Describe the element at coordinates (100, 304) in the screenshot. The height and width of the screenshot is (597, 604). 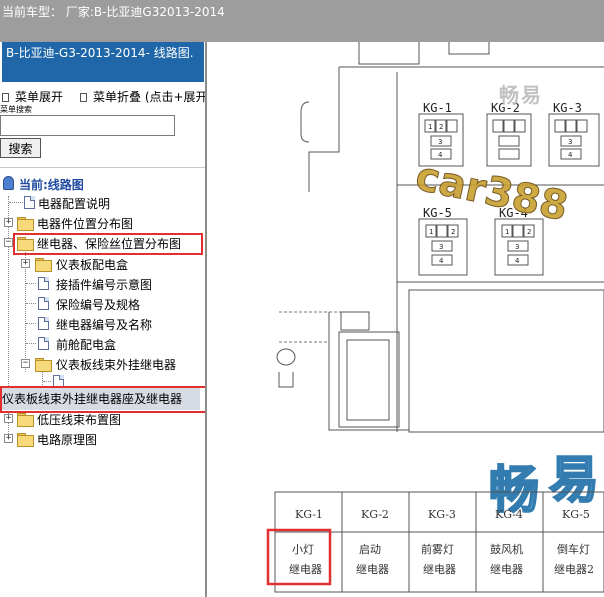
I see `tree-item-fuse-spec: 保险编号及规格` at that location.